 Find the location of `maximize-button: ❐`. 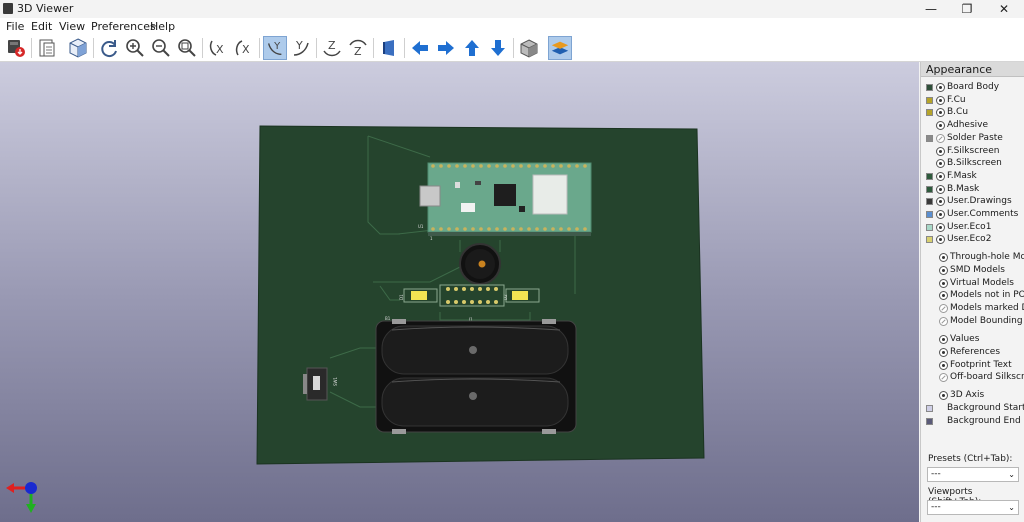

maximize-button: ❐ is located at coordinates (967, 9).